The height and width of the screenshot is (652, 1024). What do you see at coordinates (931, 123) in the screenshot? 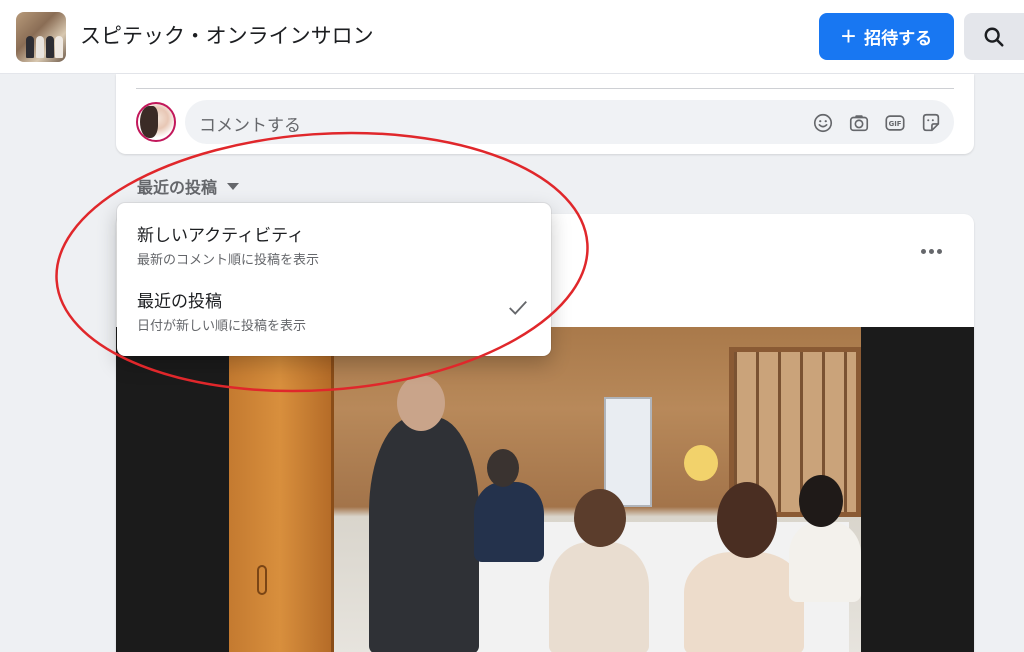
I see `sticker-icon` at bounding box center [931, 123].